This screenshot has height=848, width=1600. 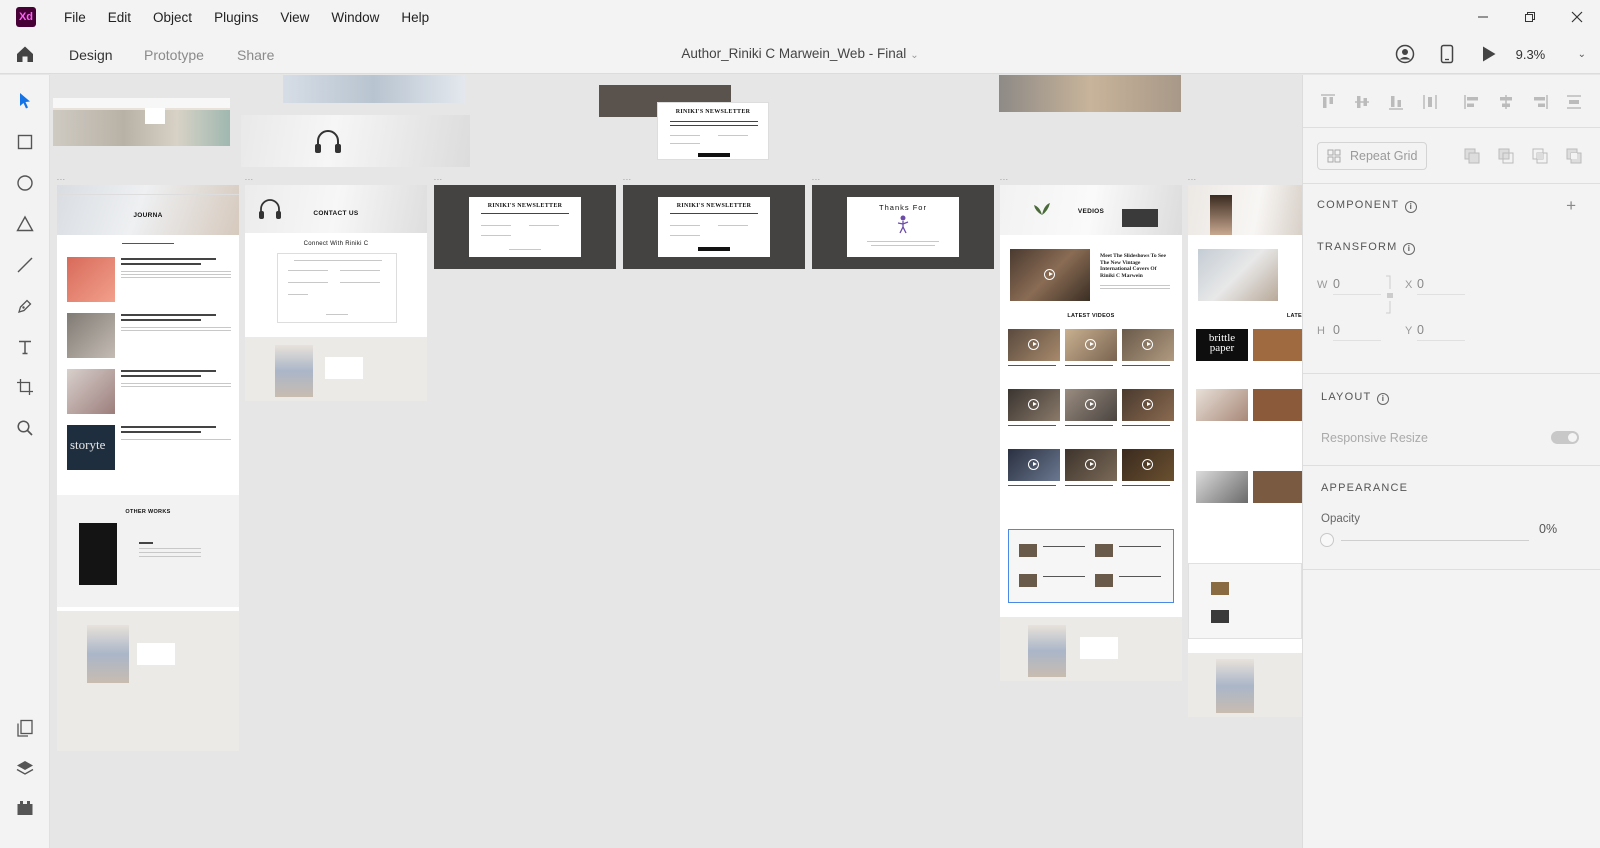 I want to click on document-title: Author_Riniki C Marwein_Web - Final, so click(x=793, y=53).